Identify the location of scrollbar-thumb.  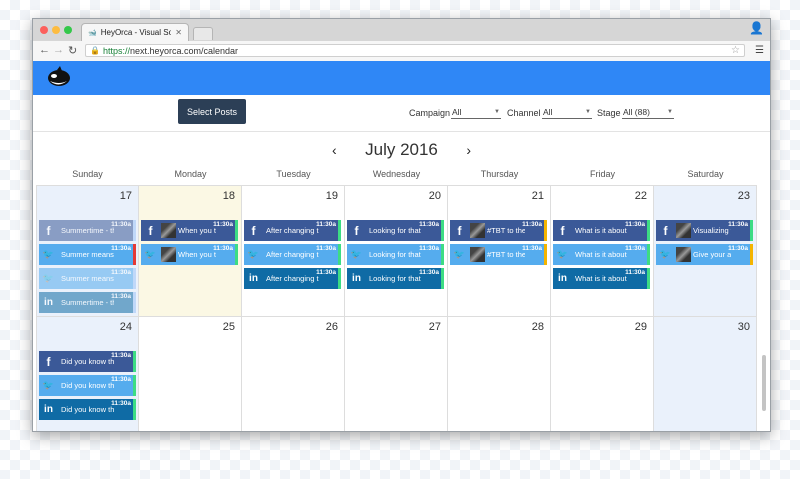
(764, 383).